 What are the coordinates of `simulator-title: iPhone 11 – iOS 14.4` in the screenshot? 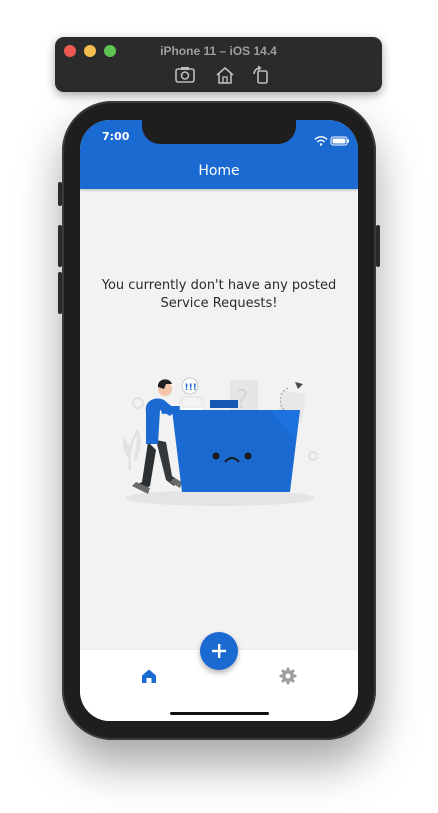 It's located at (218, 51).